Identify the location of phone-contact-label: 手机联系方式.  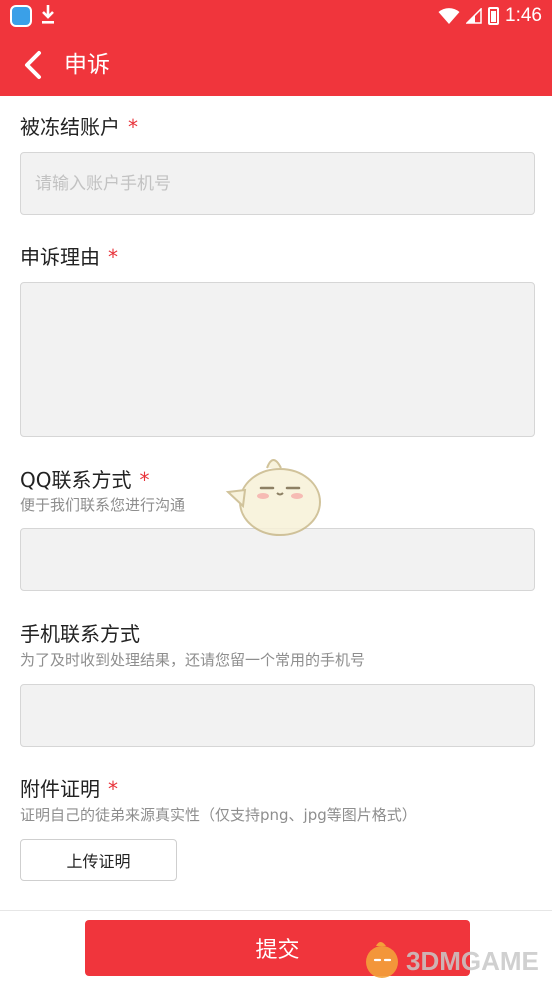
(80, 634).